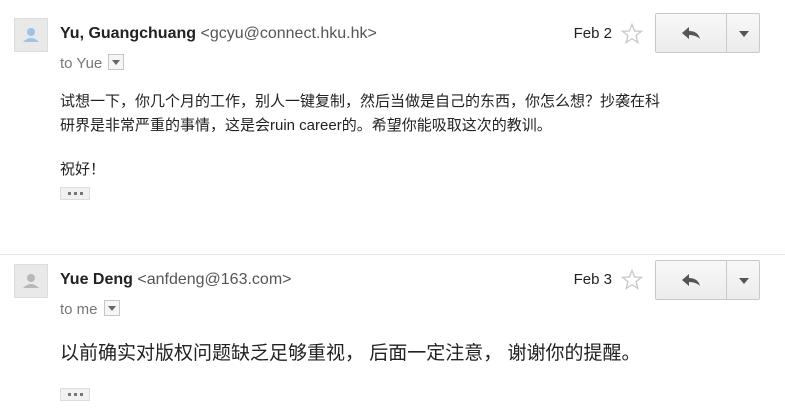 The height and width of the screenshot is (417, 785). What do you see at coordinates (360, 101) in the screenshot?
I see `body-line: 试想一下，你几个月的工作，别人一键复制，然后当做是自己的东西，你怎么想？抄袭在科` at bounding box center [360, 101].